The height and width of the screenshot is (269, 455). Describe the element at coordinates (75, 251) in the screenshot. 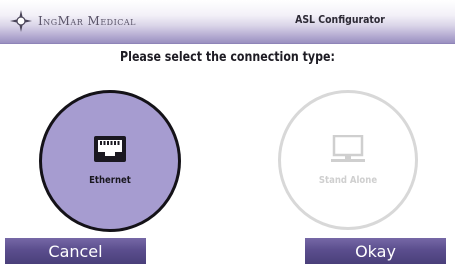

I see `cancel-button: Cancel` at that location.